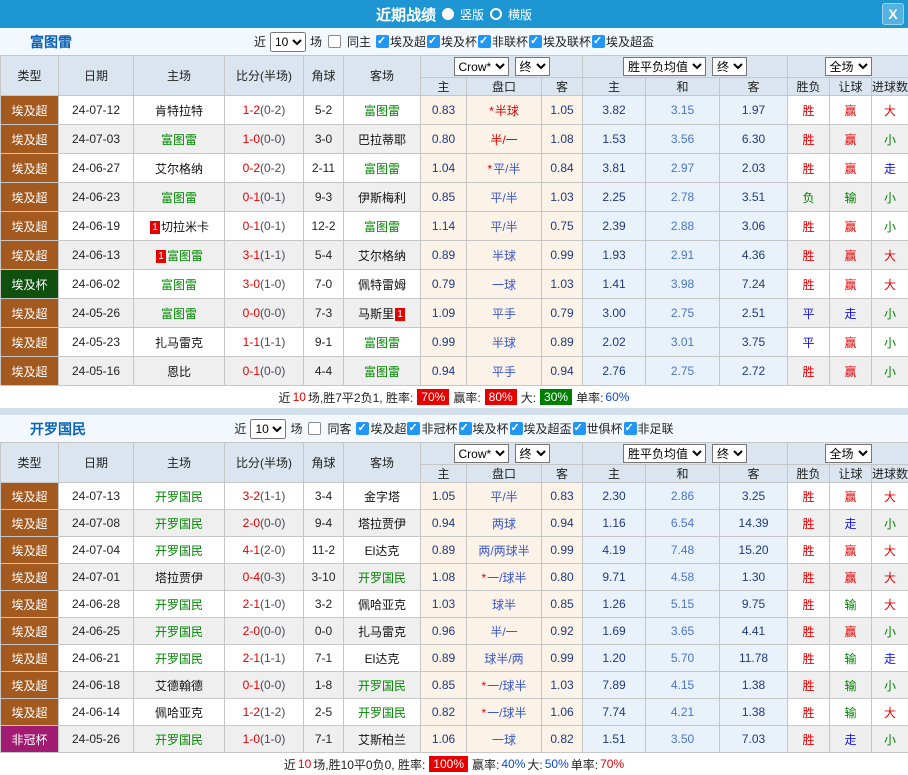 The height and width of the screenshot is (775, 908). Describe the element at coordinates (614, 631) in the screenshot. I see `avg-home-odds: 1.69` at that location.